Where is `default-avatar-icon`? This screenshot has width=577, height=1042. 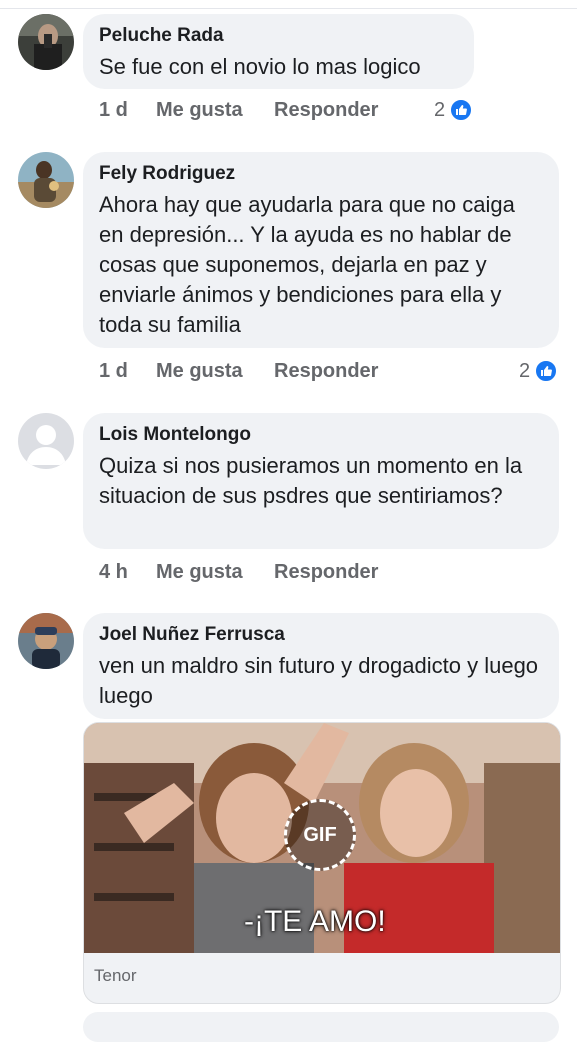
default-avatar-icon is located at coordinates (46, 441).